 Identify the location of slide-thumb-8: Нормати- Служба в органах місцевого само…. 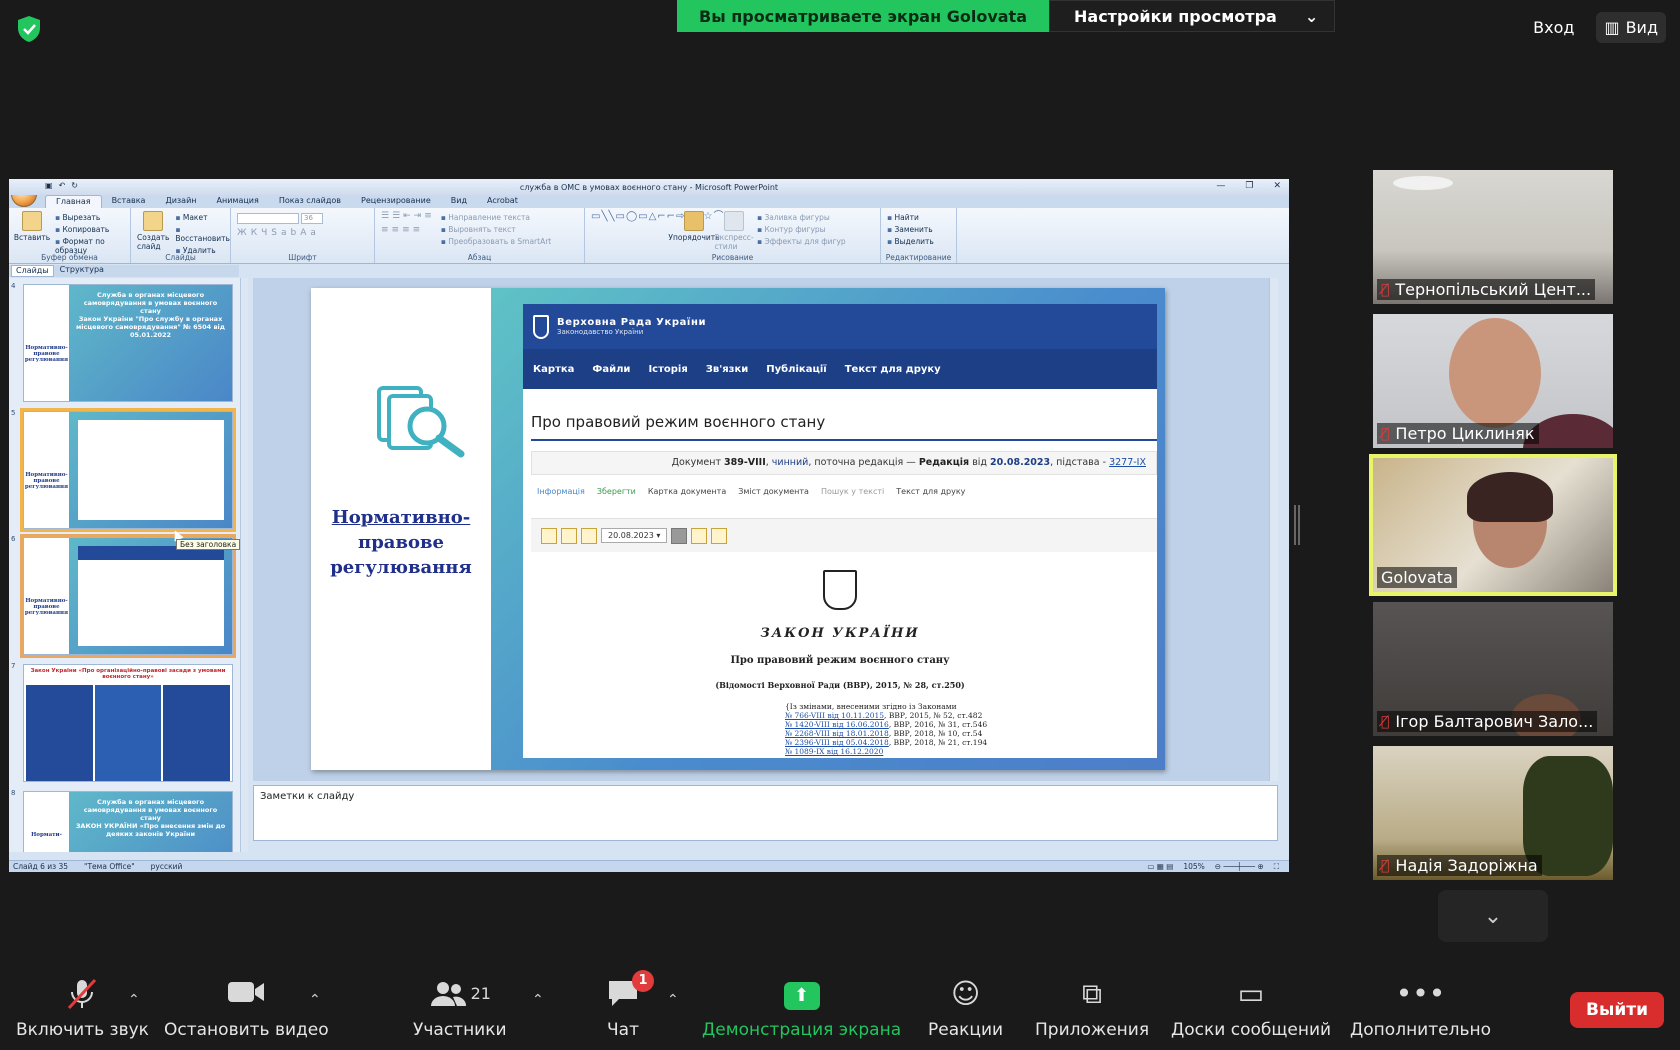
(128, 821).